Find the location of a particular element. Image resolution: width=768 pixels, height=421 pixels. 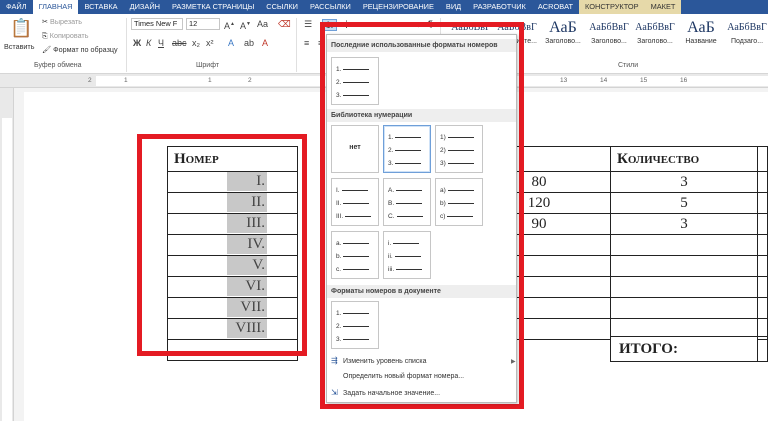

none-label: нет is located at coordinates (355, 147).